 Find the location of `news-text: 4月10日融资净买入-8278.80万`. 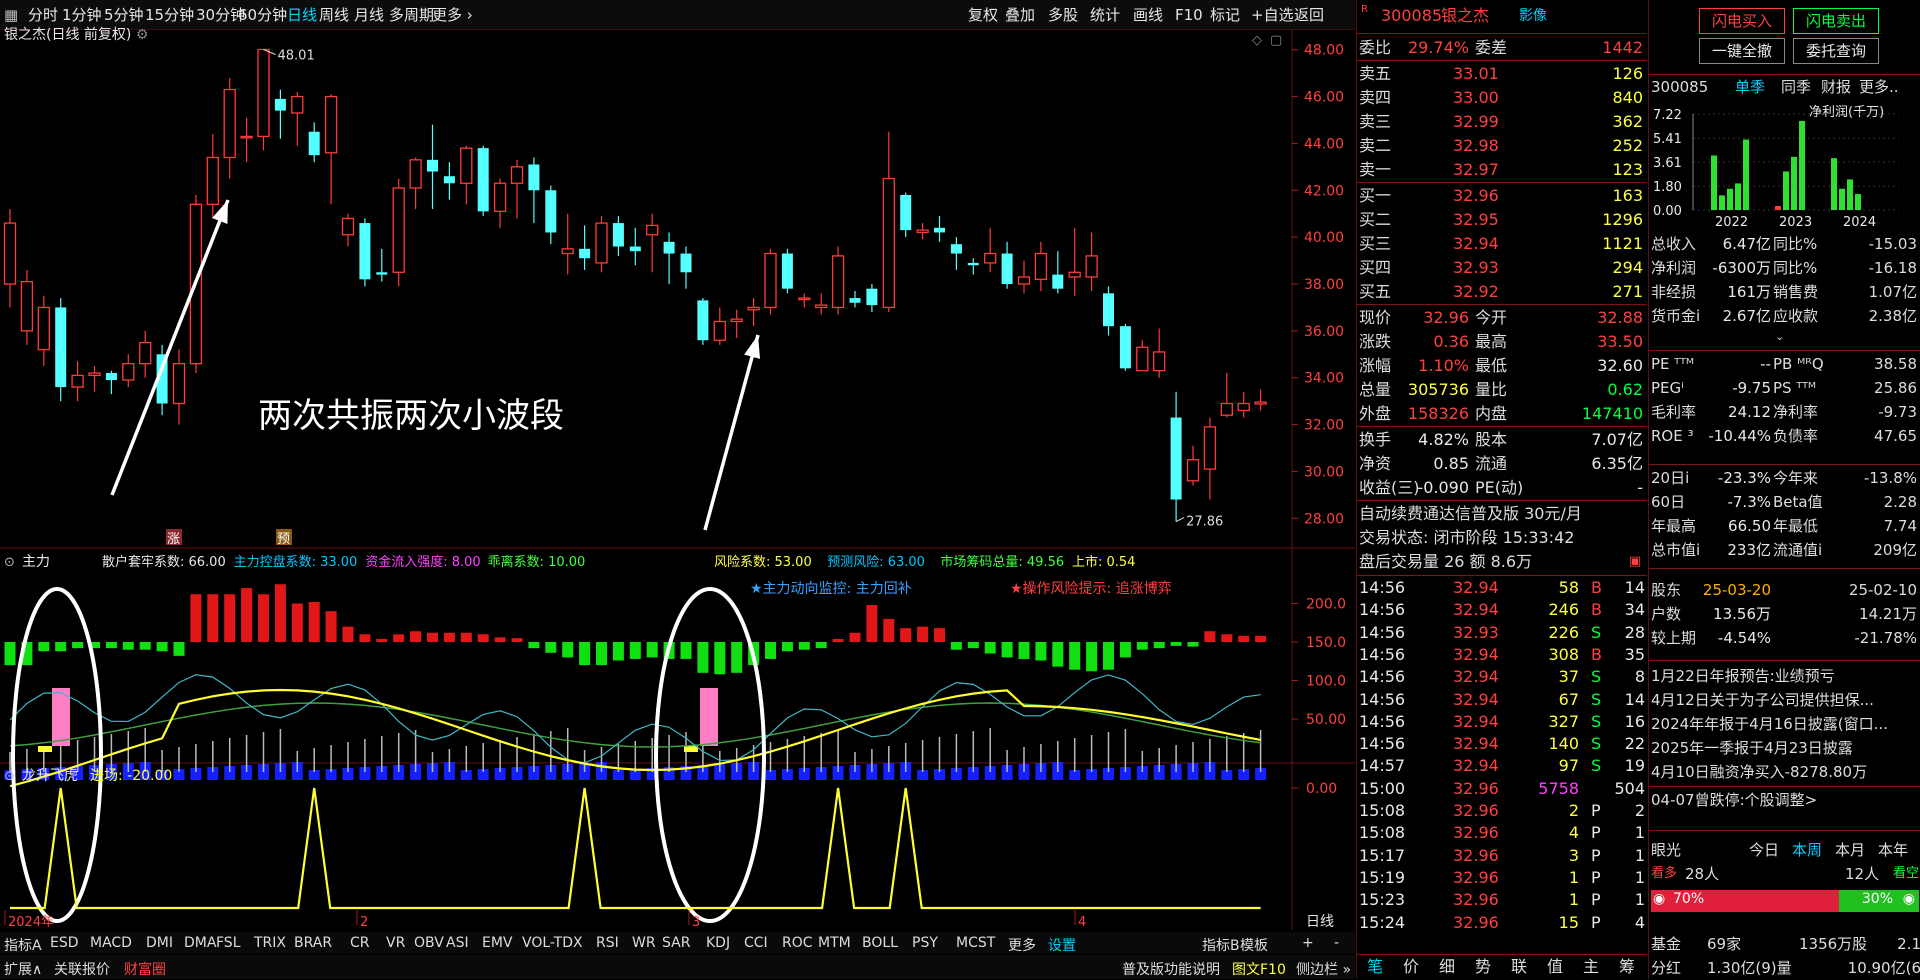

news-text: 4月10日融资净买入-8278.80万 is located at coordinates (1759, 772).